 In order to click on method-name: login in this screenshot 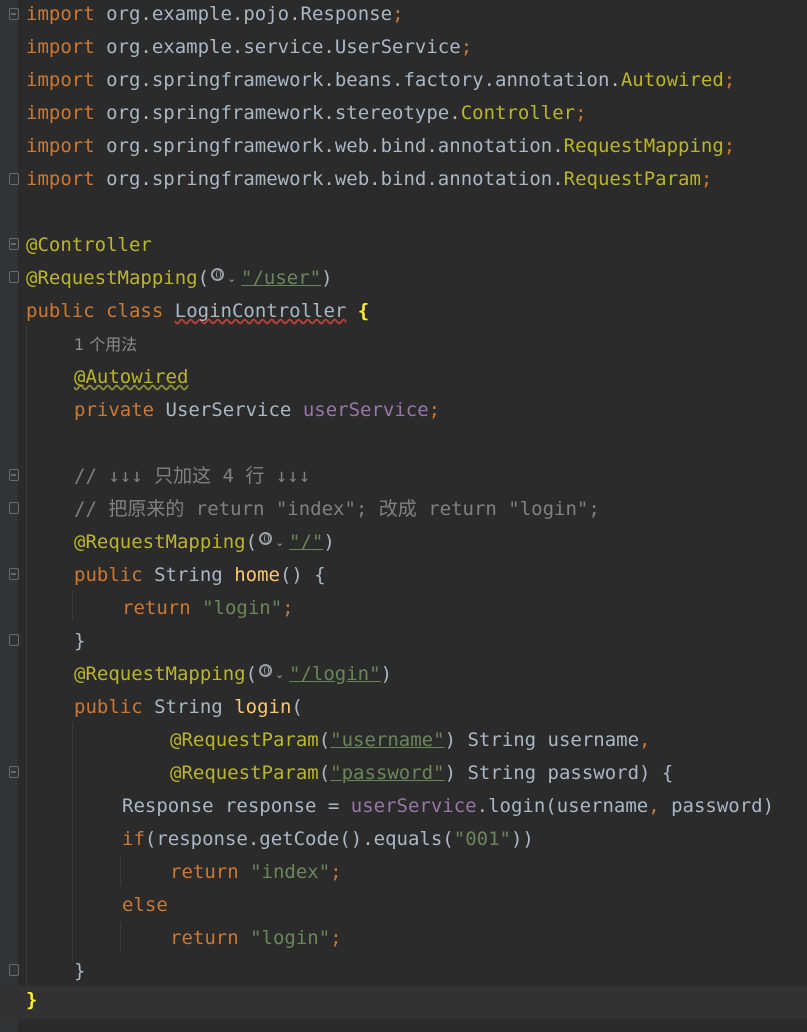, I will do `click(263, 707)`.